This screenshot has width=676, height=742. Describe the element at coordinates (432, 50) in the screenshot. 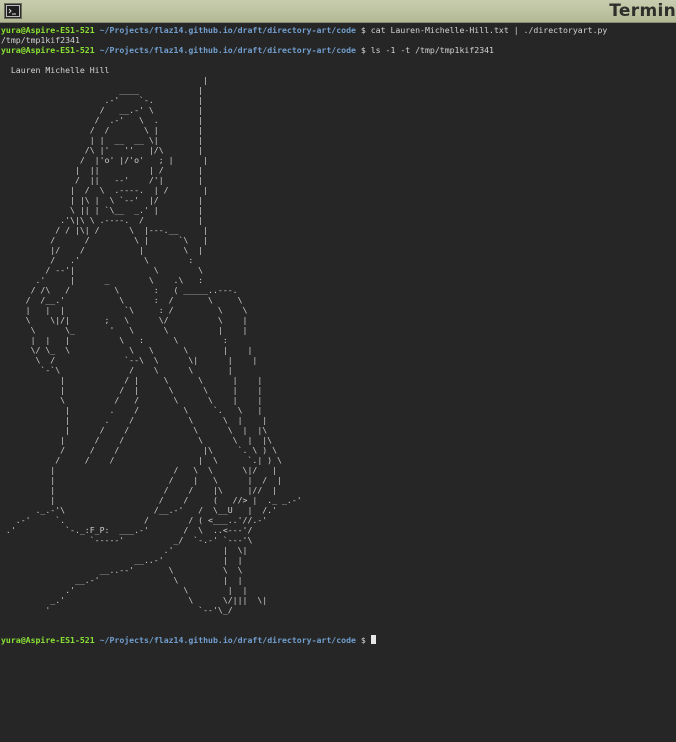

I see `command-text: ls -1 -t /tmp/tmp1kif2341` at that location.